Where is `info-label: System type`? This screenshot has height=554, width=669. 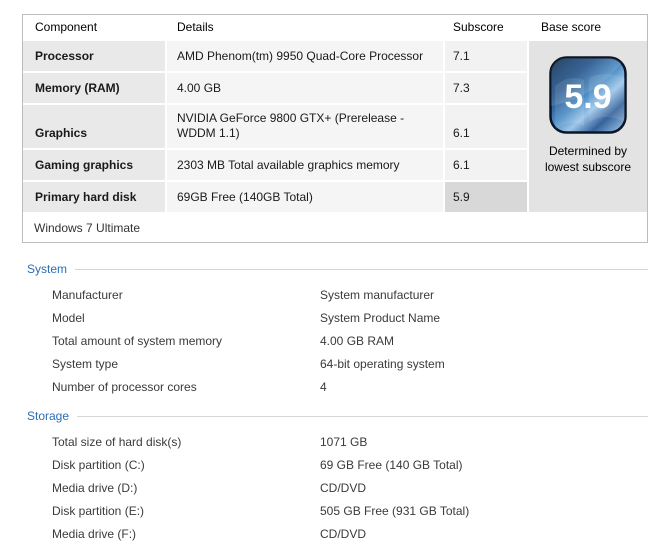
info-label: System type is located at coordinates (85, 363).